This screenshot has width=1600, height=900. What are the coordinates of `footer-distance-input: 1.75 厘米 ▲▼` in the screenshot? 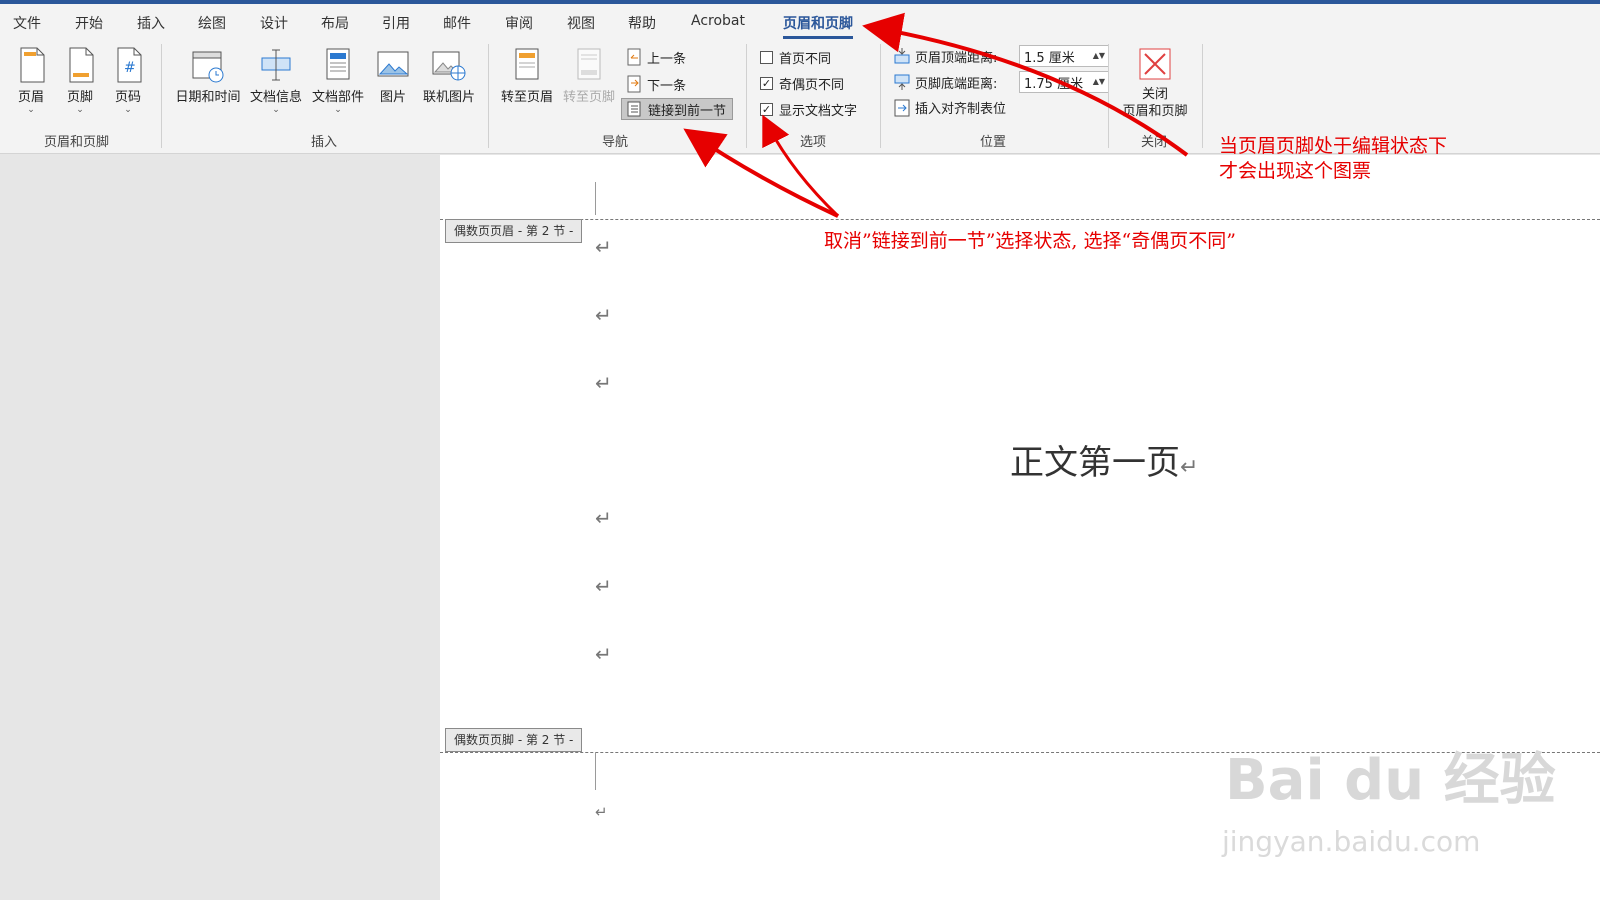 It's located at (1064, 82).